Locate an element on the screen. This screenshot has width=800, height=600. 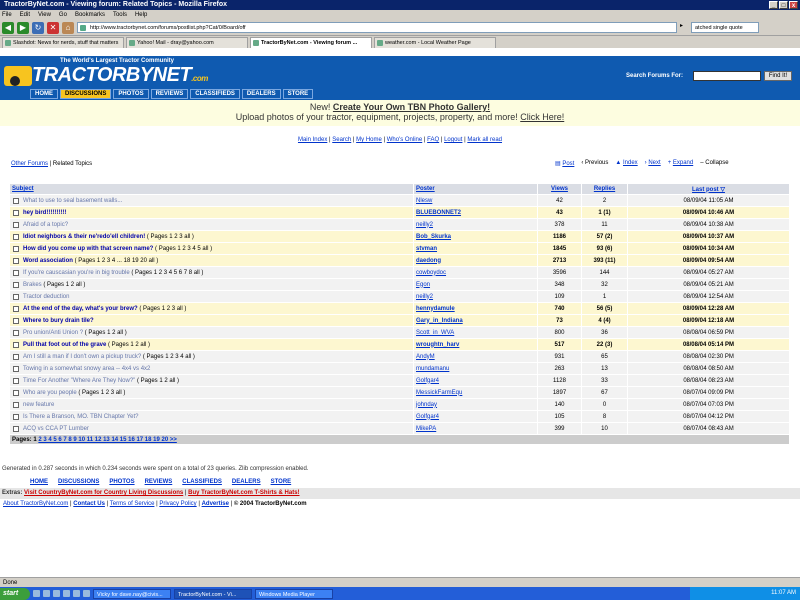
topic-pages: ( Pages 1 2 3 4 5 6 7 8 all ) is located at coordinates (167, 273).